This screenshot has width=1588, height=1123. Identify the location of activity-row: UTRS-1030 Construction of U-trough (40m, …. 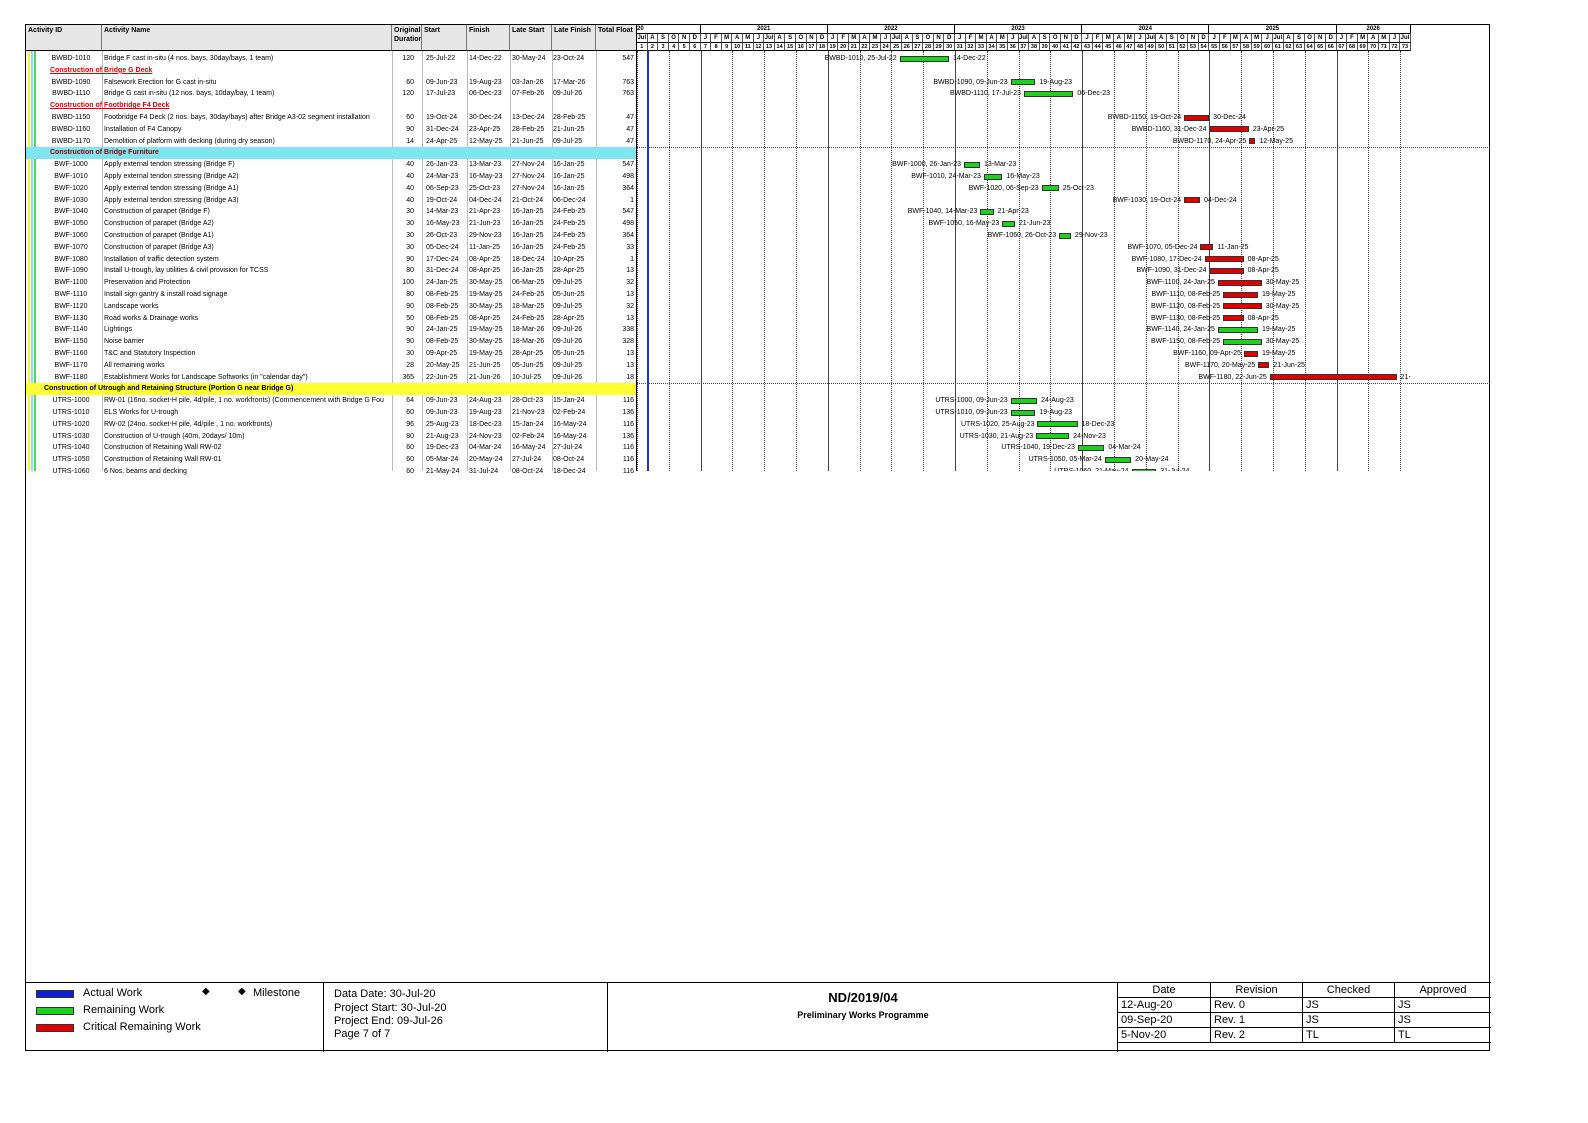
(331, 437).